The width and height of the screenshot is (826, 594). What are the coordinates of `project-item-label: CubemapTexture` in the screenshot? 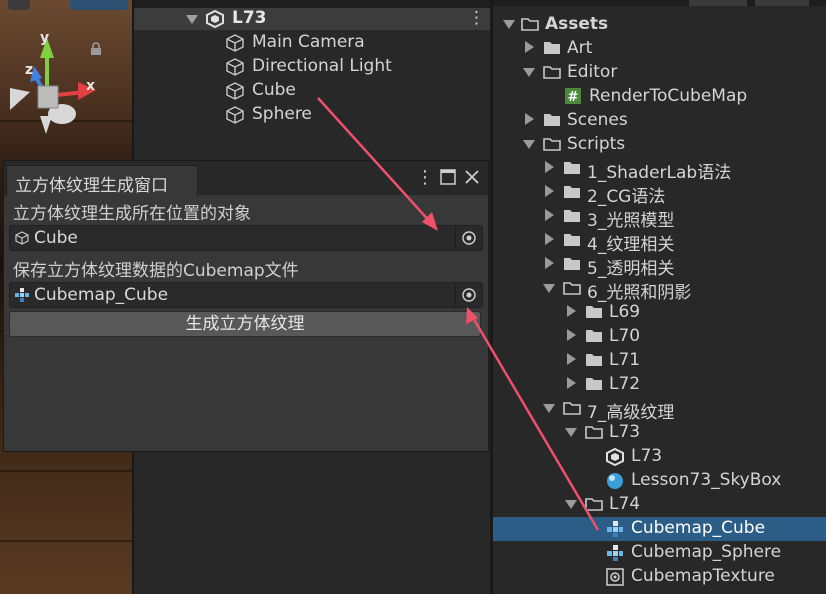 It's located at (703, 576).